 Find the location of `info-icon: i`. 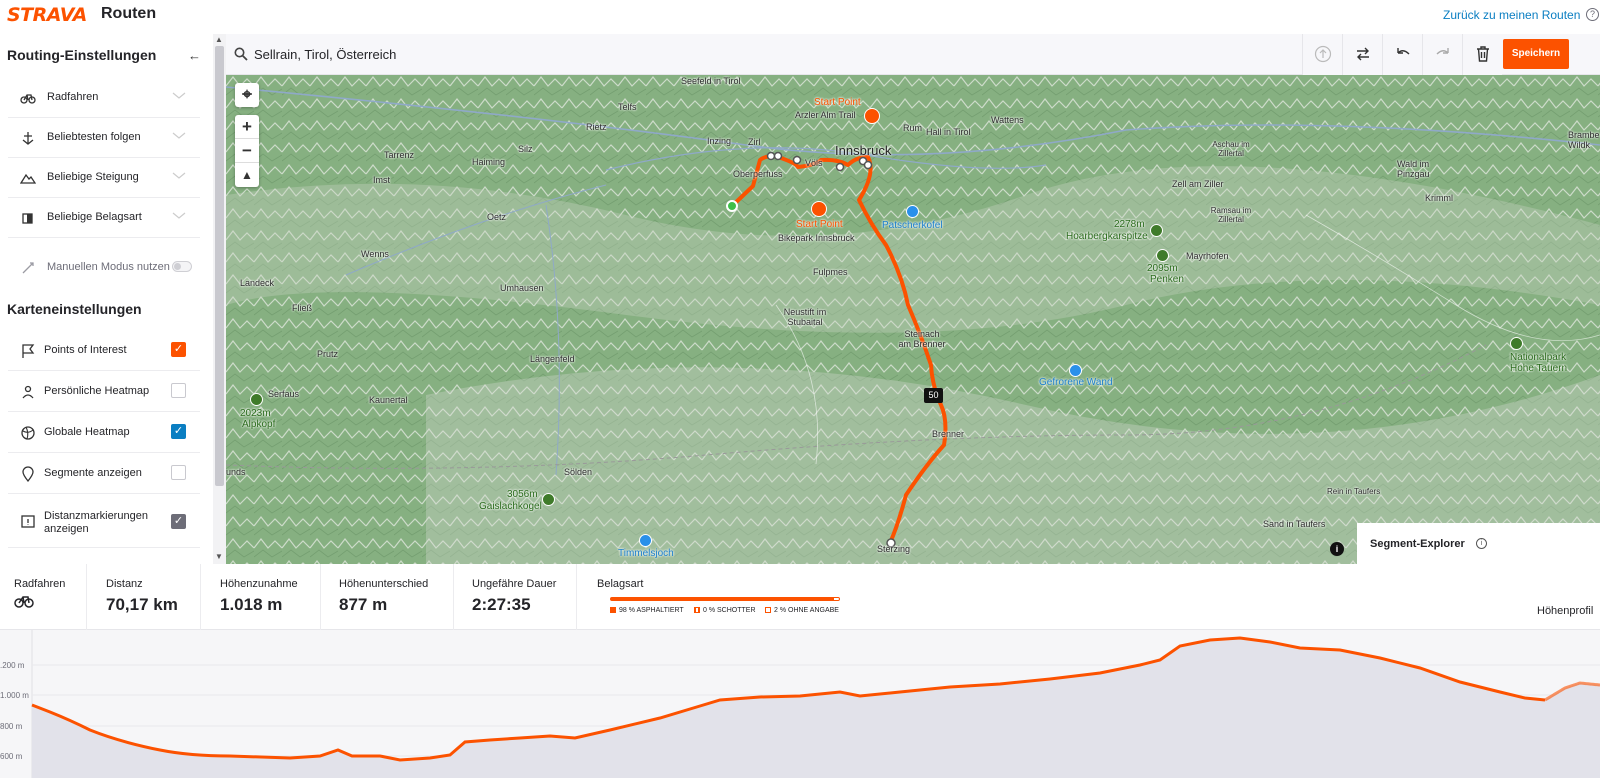

info-icon: i is located at coordinates (1481, 543).